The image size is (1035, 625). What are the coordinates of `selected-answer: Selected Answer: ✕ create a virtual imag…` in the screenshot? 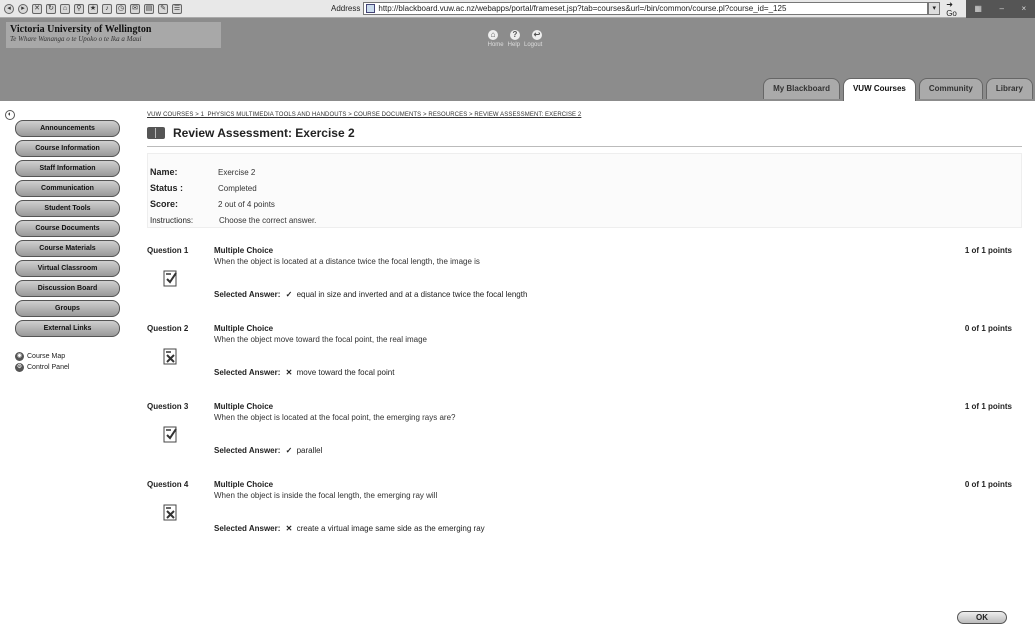 It's located at (349, 528).